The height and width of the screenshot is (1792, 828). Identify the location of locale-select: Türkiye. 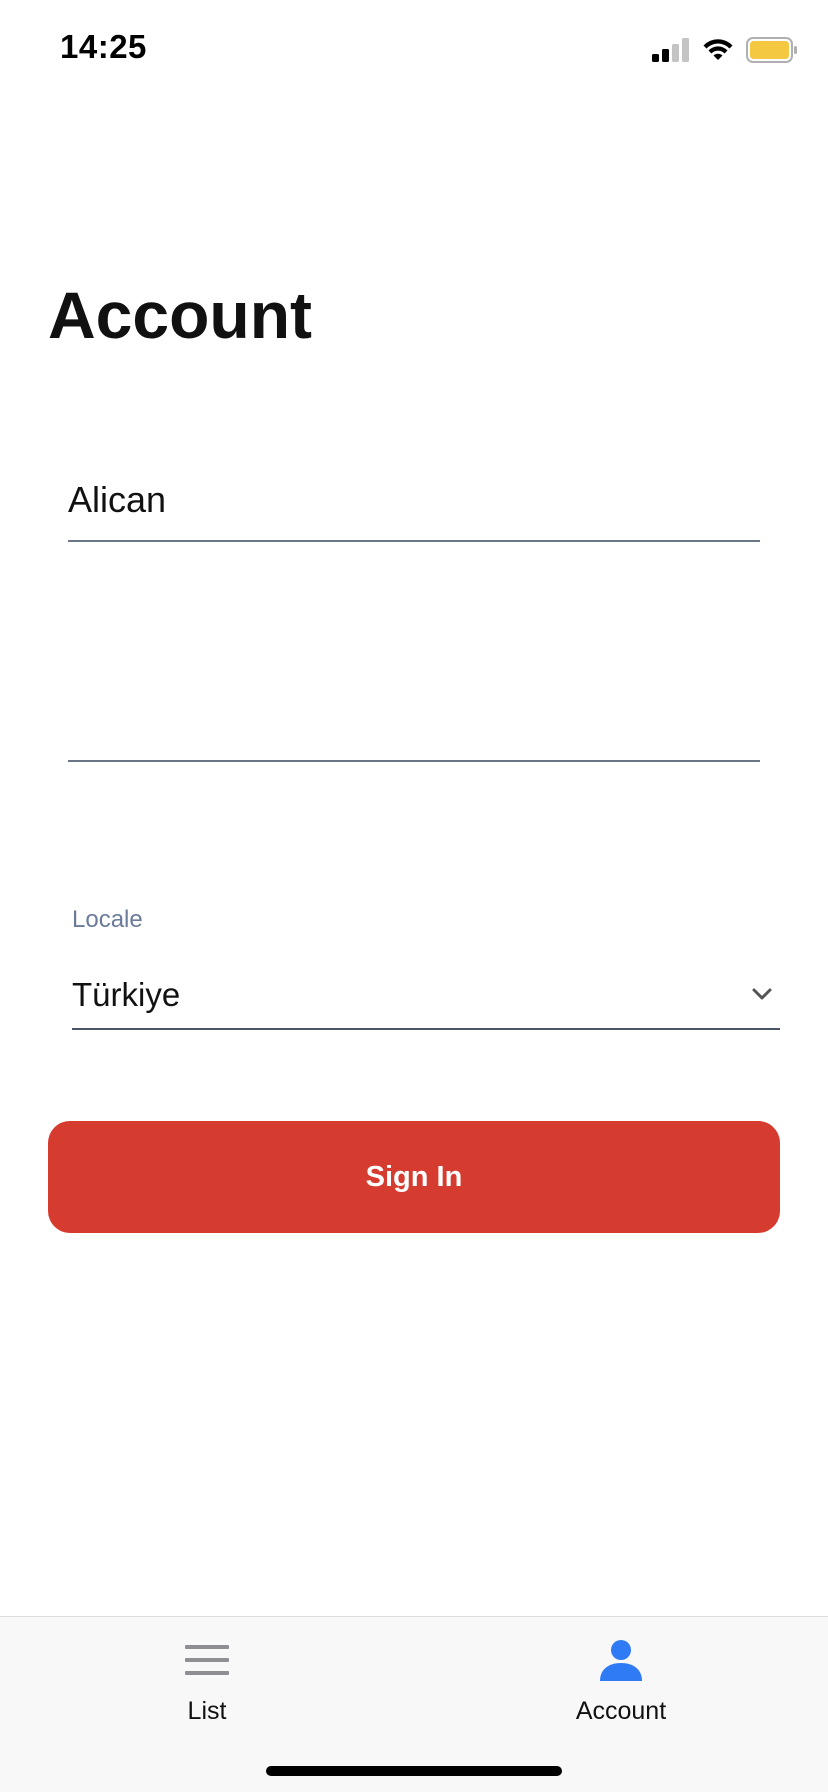
(426, 997).